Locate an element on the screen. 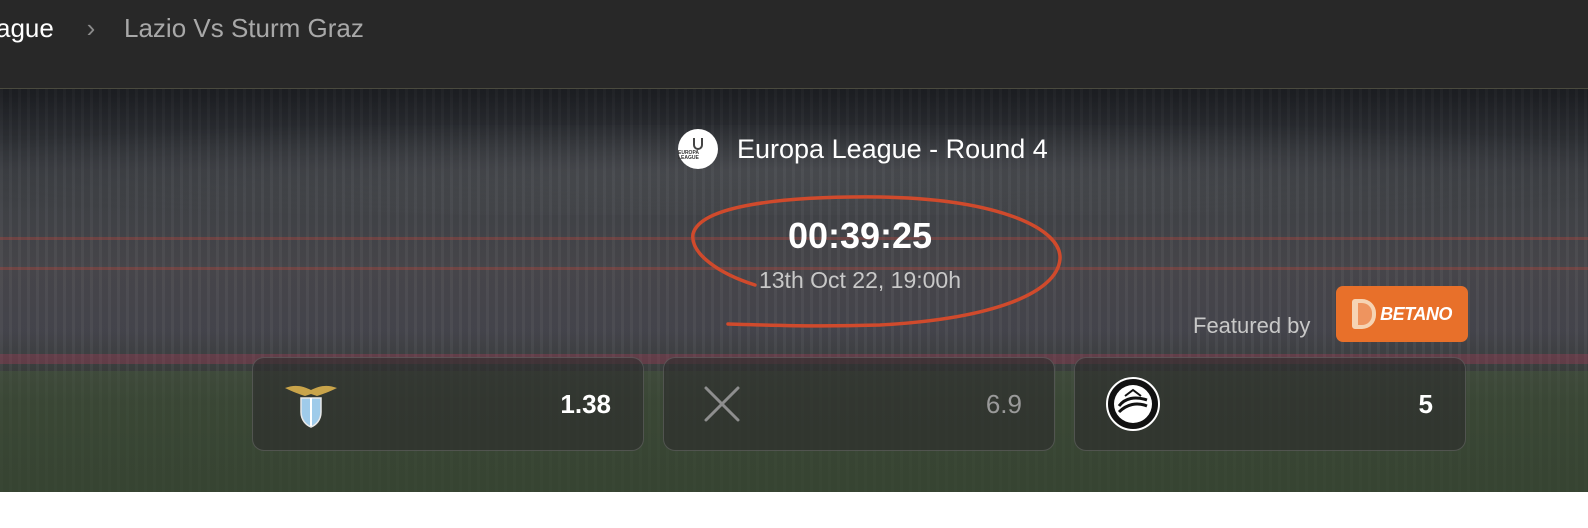  sturm-graz-crest-icon is located at coordinates (1133, 404).